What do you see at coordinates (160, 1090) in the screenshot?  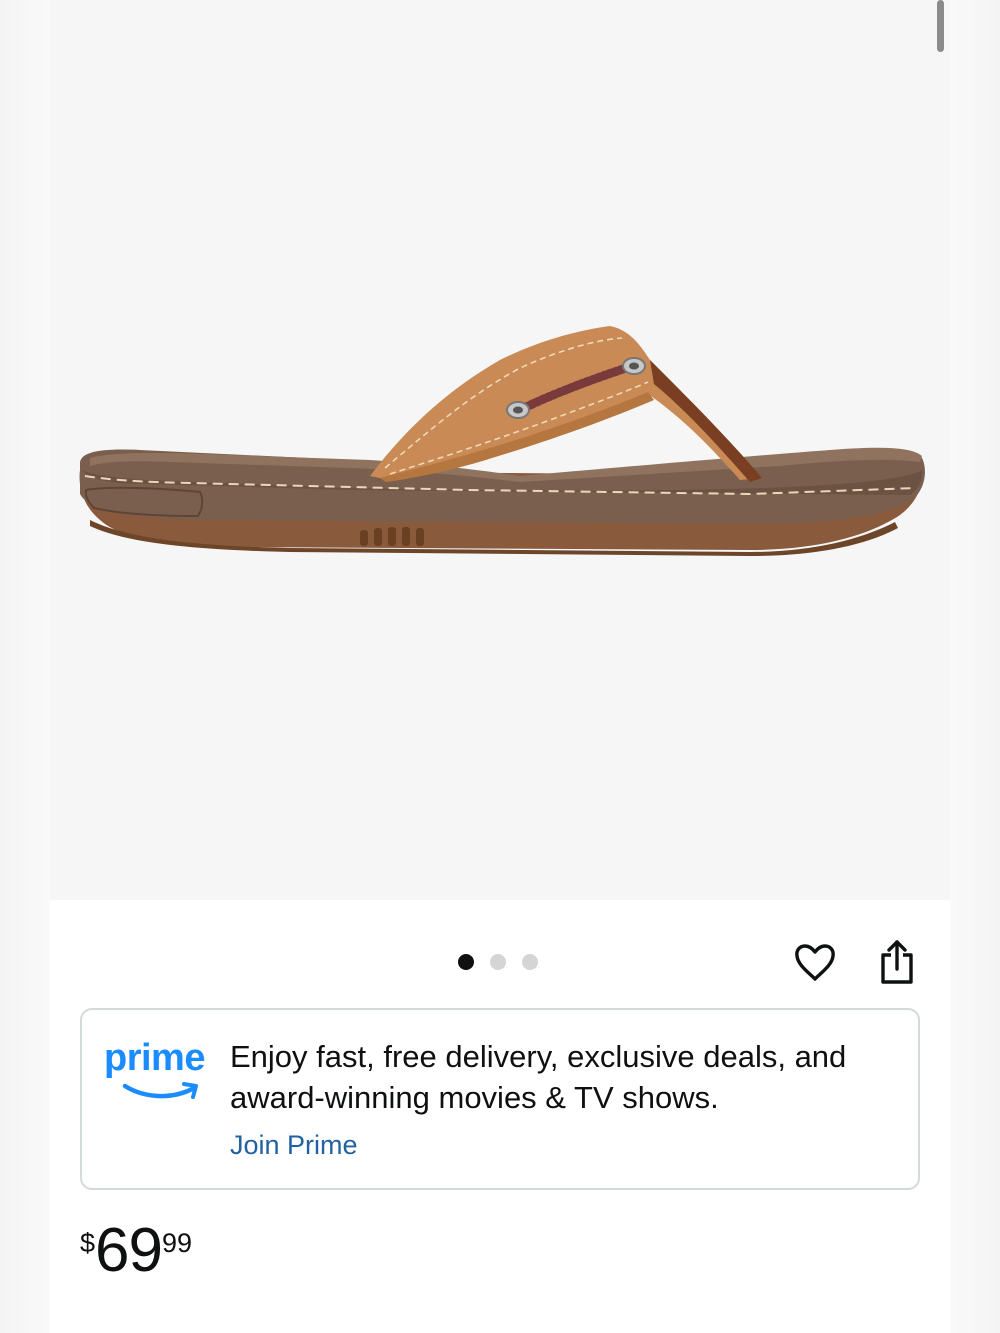 I see `prime-smile-icon` at bounding box center [160, 1090].